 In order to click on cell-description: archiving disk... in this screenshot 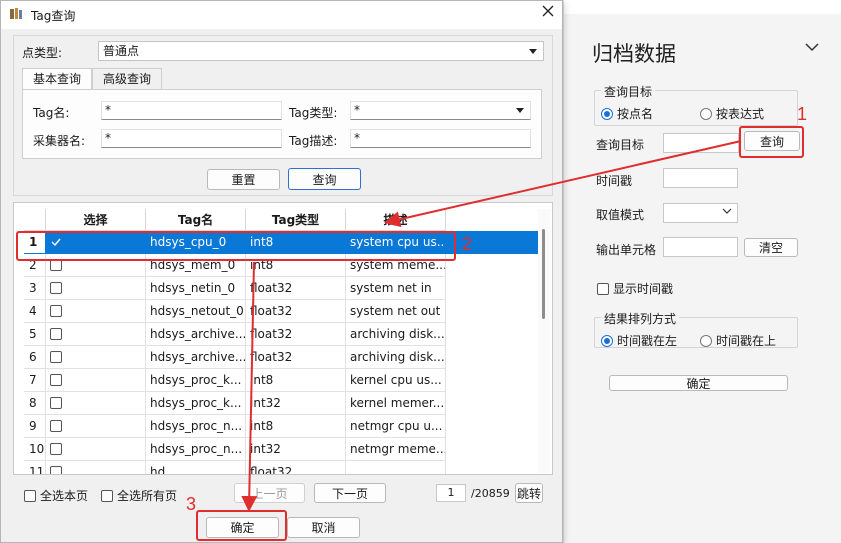, I will do `click(396, 357)`.